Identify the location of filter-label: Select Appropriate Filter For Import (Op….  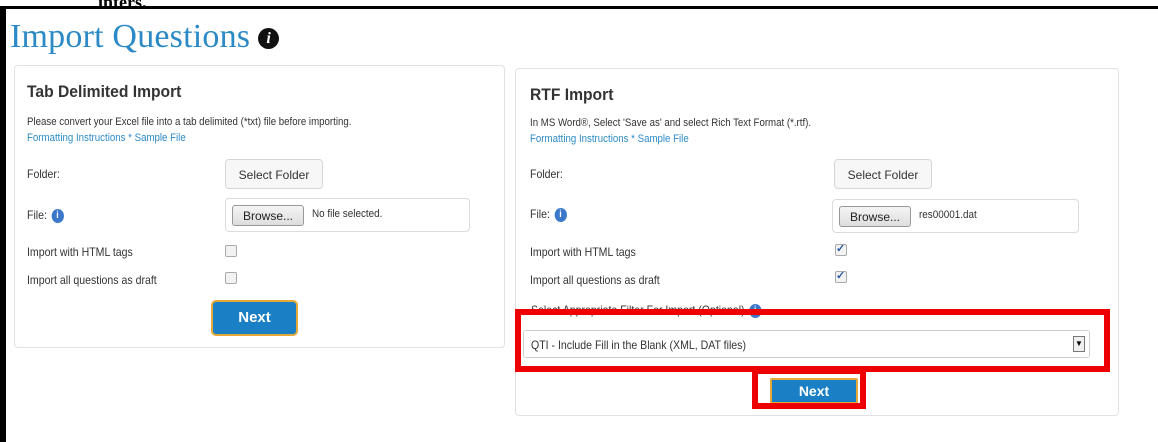
(646, 310).